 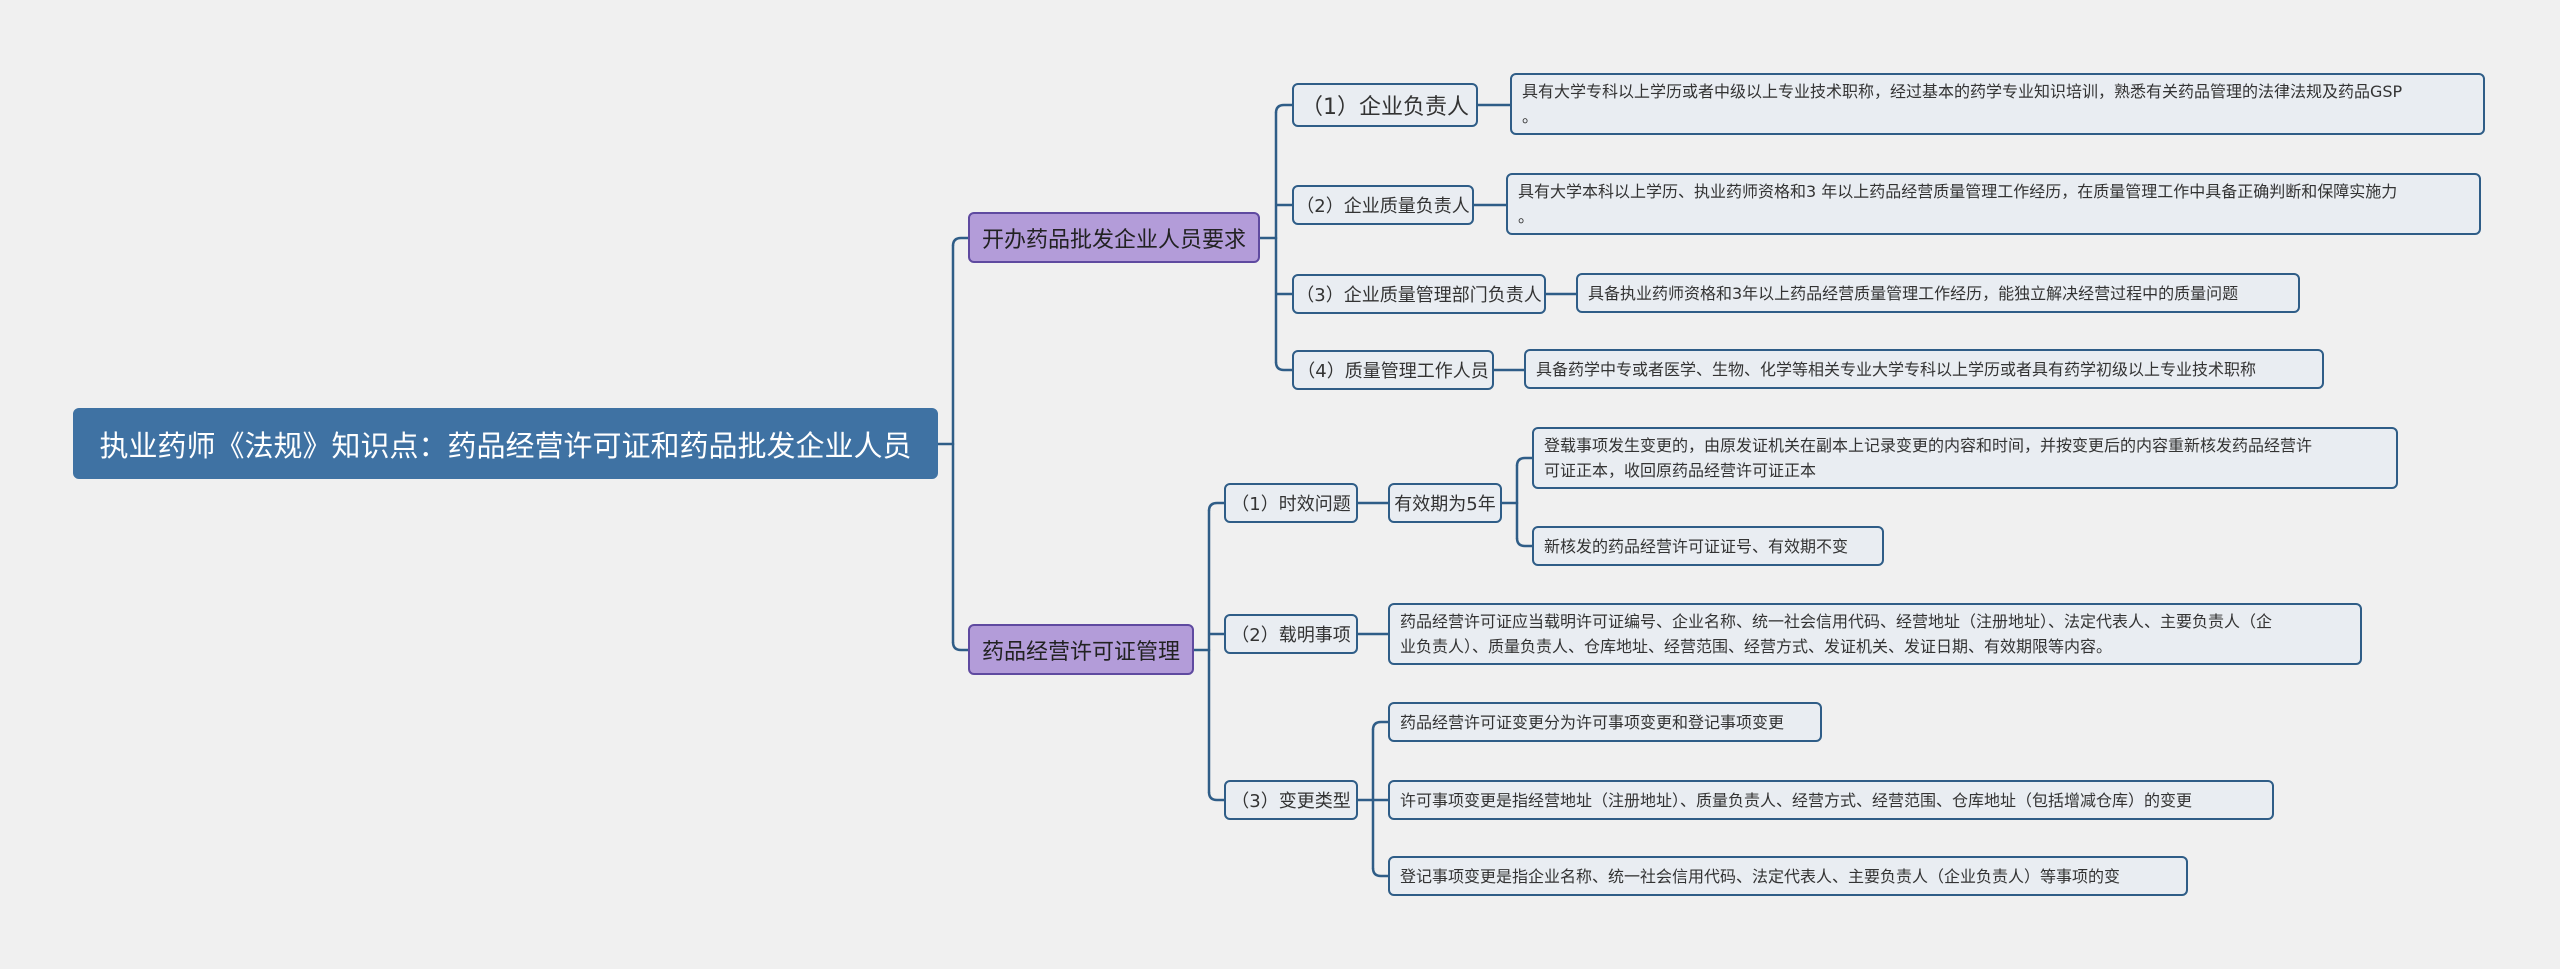 I want to click on topic-validity: （1）时效问题, so click(x=1291, y=503).